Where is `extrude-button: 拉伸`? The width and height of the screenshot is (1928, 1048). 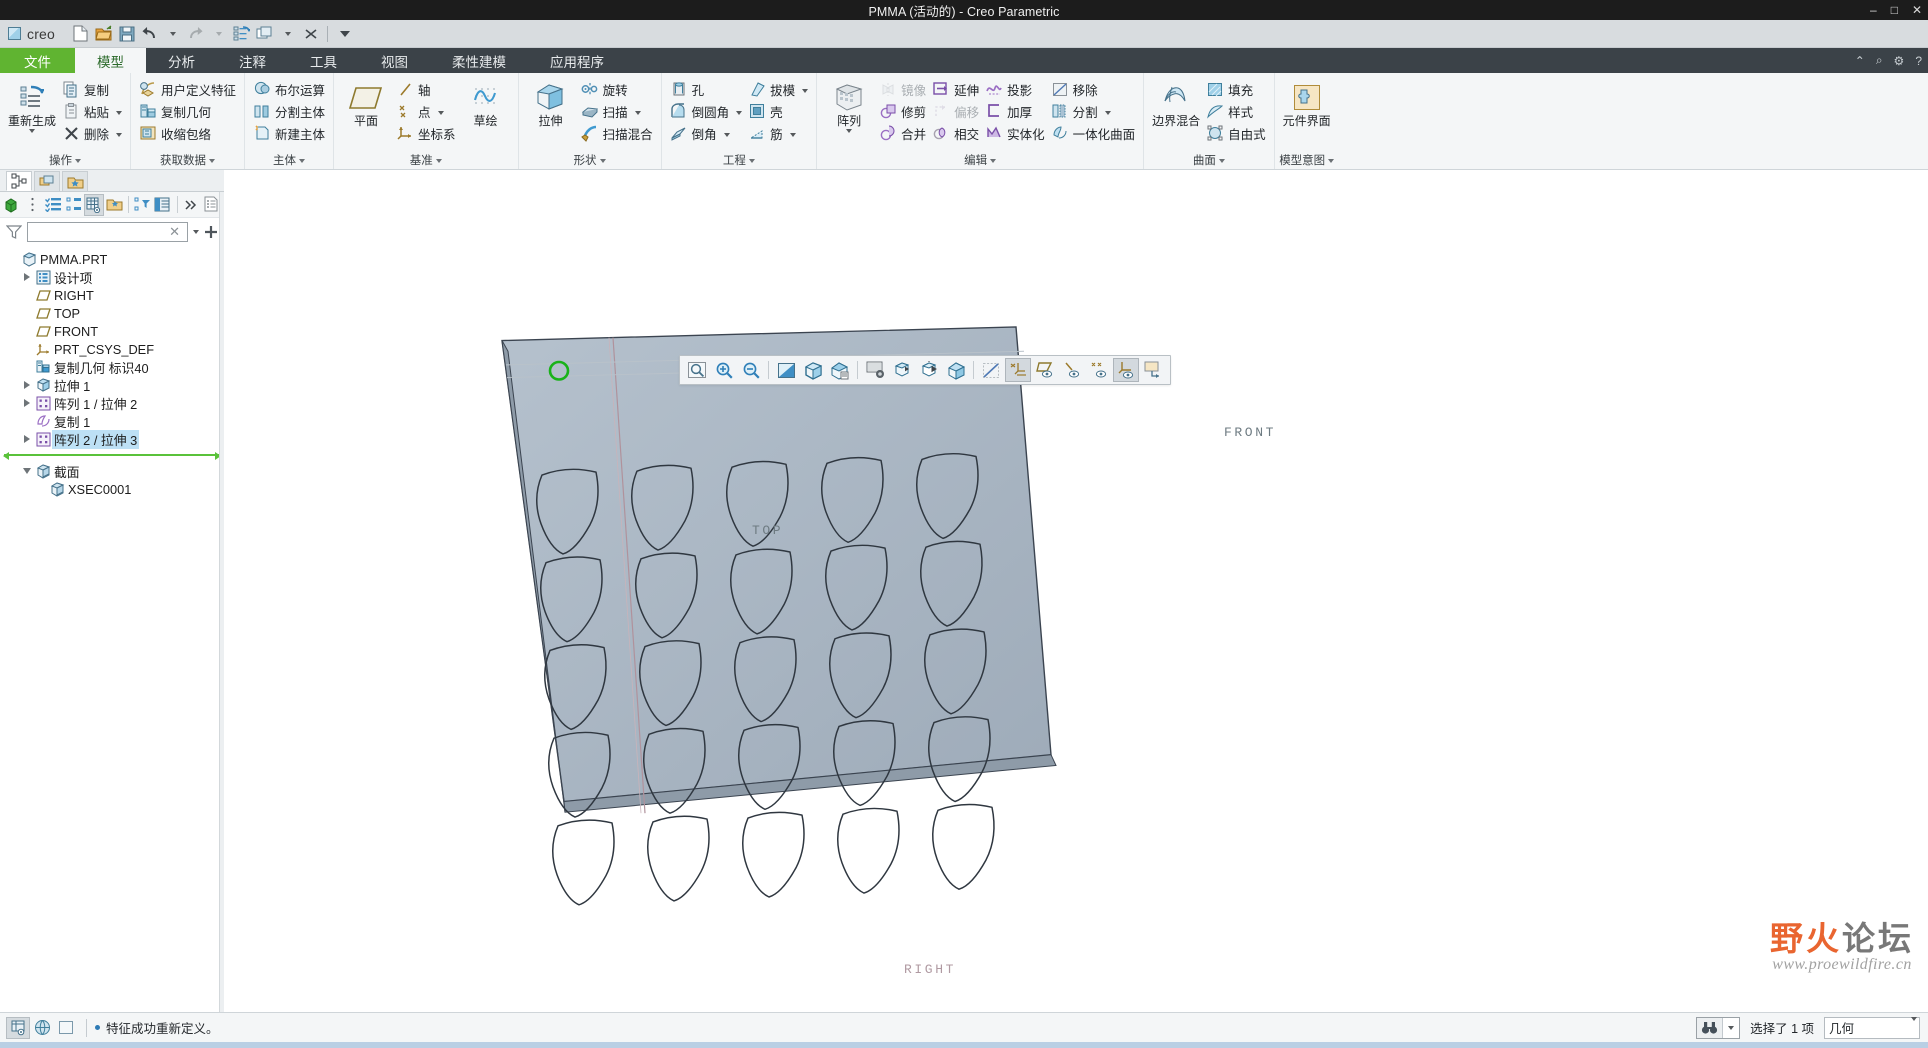
extrude-button: 拉伸 is located at coordinates (551, 103).